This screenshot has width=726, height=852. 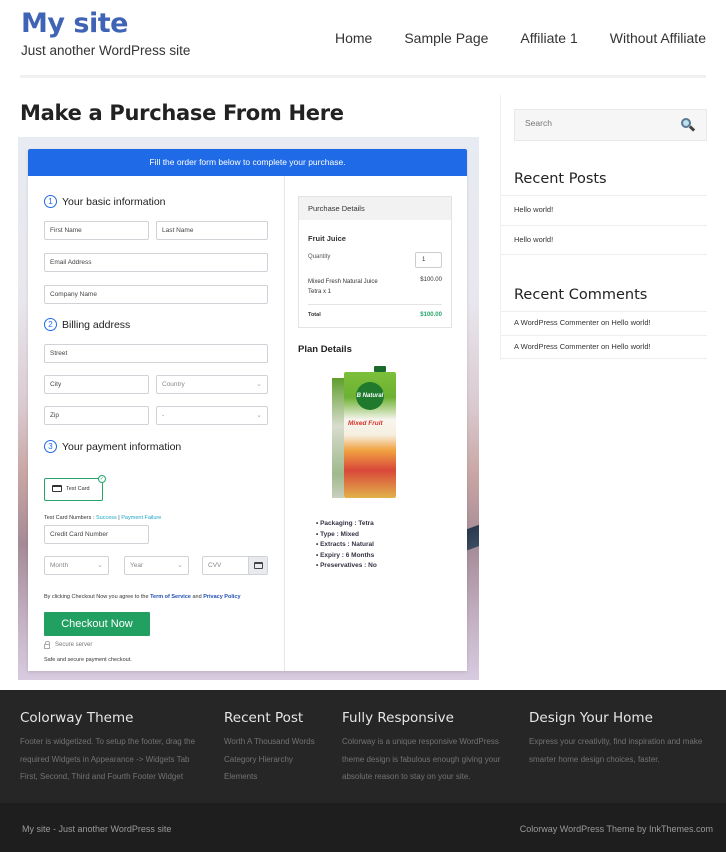 What do you see at coordinates (264, 718) in the screenshot?
I see `footer-col-title: Recent Post` at bounding box center [264, 718].